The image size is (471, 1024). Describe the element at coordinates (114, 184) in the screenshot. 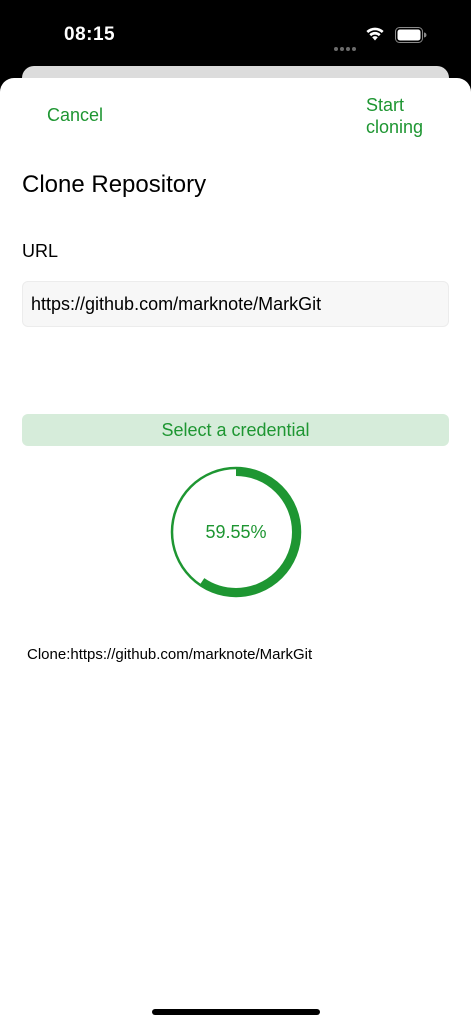

I see `page-title: Clone Repository` at that location.